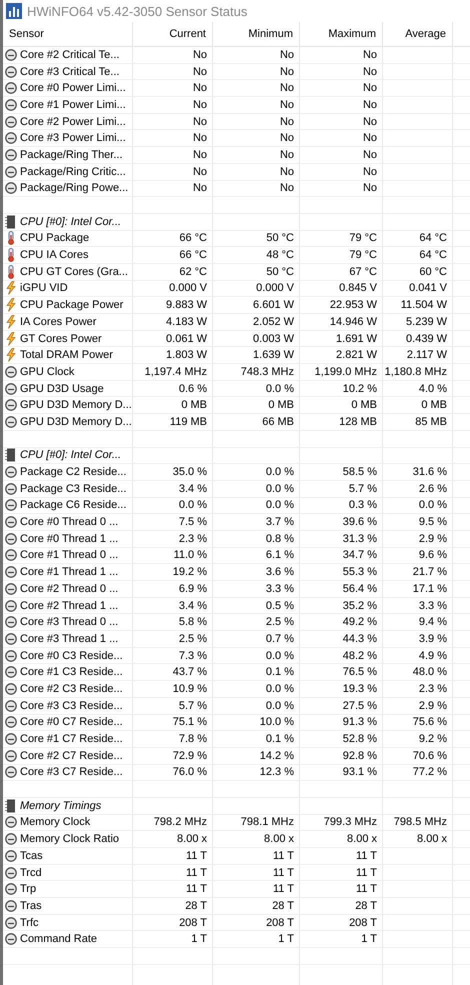 The height and width of the screenshot is (985, 470). What do you see at coordinates (432, 739) in the screenshot?
I see `table-cell: 9.2 %` at bounding box center [432, 739].